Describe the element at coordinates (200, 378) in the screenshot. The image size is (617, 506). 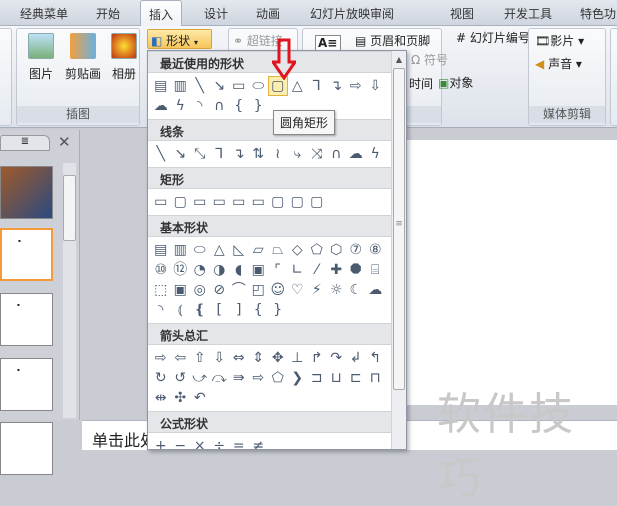
I see `curved-up-icon: ⤻` at that location.